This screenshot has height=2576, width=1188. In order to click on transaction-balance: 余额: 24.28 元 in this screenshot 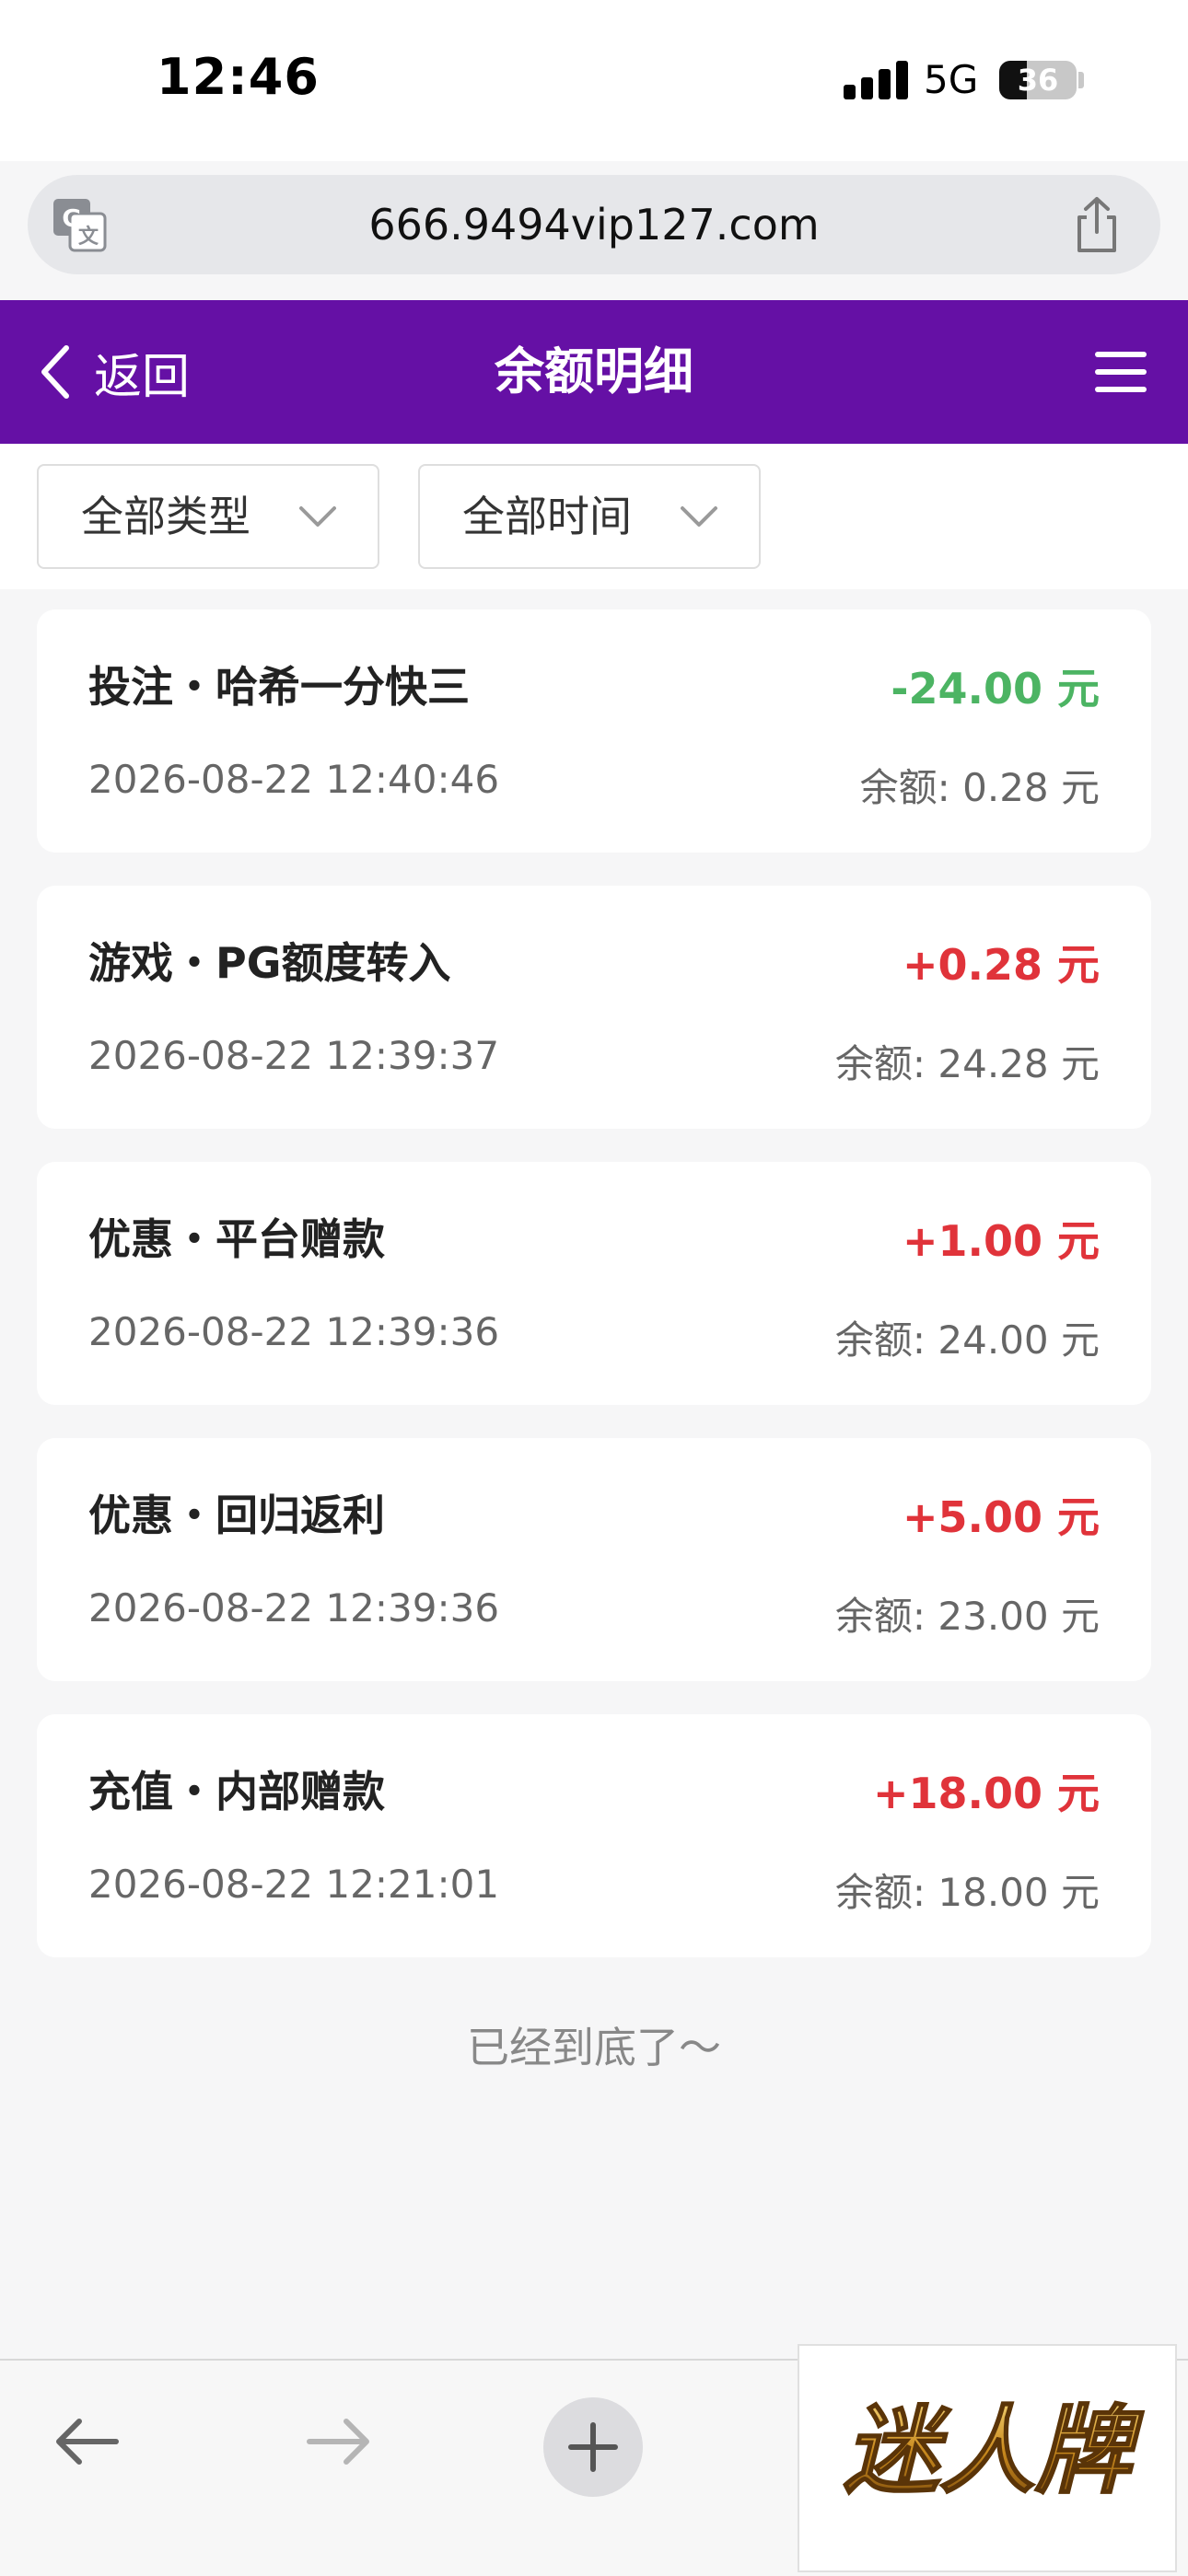, I will do `click(967, 1063)`.